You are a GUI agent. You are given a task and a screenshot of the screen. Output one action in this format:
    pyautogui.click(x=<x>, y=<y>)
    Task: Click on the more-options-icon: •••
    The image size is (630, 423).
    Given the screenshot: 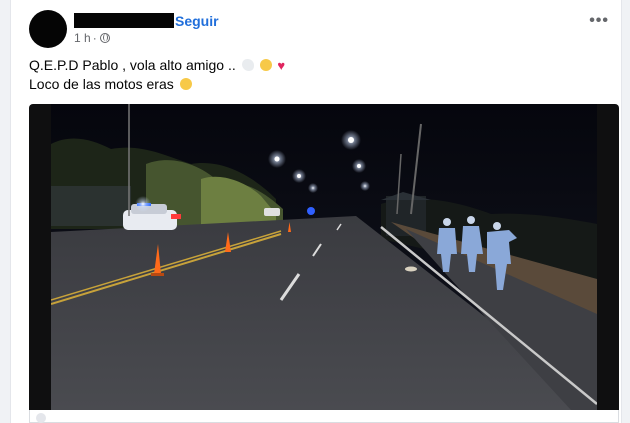 What is the action you would take?
    pyautogui.click(x=599, y=20)
    